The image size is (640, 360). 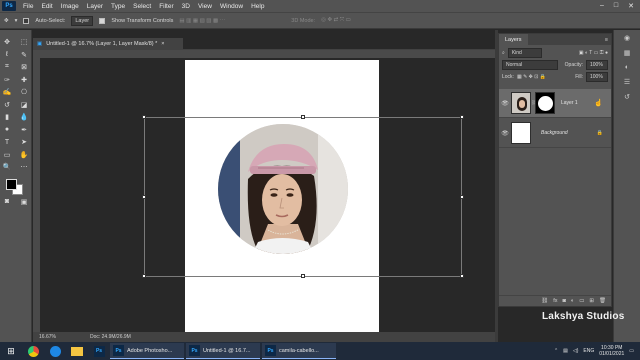 What do you see at coordinates (24, 202) in the screenshot?
I see `screen-mode-icon: ▣` at bounding box center [24, 202].